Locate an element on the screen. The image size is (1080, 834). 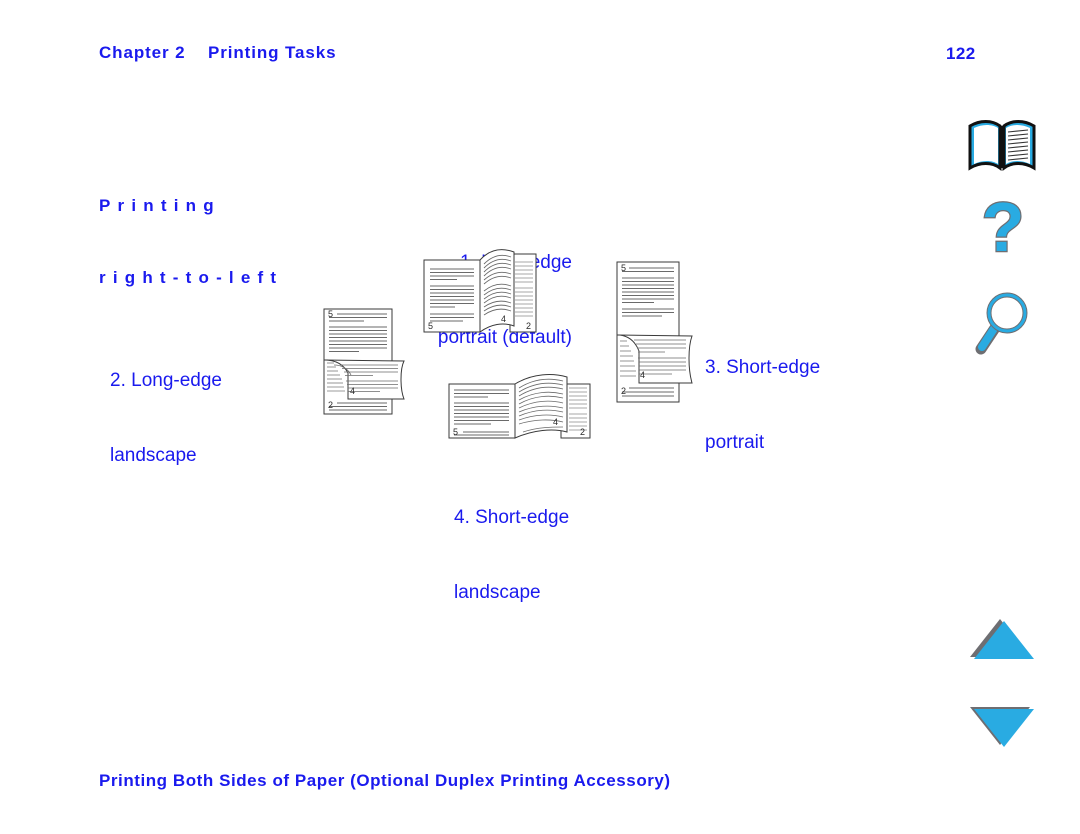
diagram2-pagenum-5: 5 is located at coordinates (330, 314).